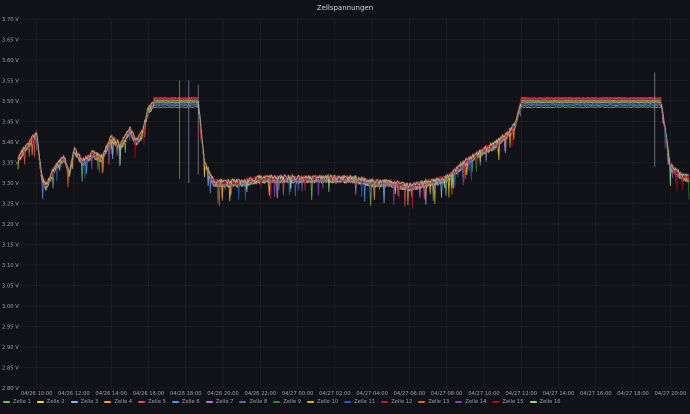  Describe the element at coordinates (292, 402) in the screenshot. I see `legend-label: Zelle 9` at that location.